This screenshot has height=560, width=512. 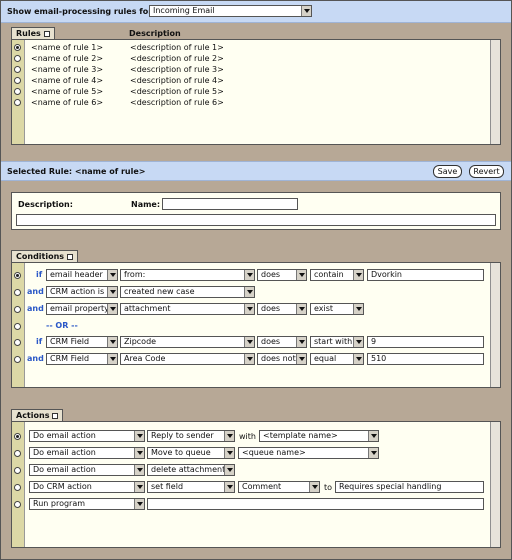 What do you see at coordinates (337, 275) in the screenshot?
I see `condition-operator-select: contain` at bounding box center [337, 275].